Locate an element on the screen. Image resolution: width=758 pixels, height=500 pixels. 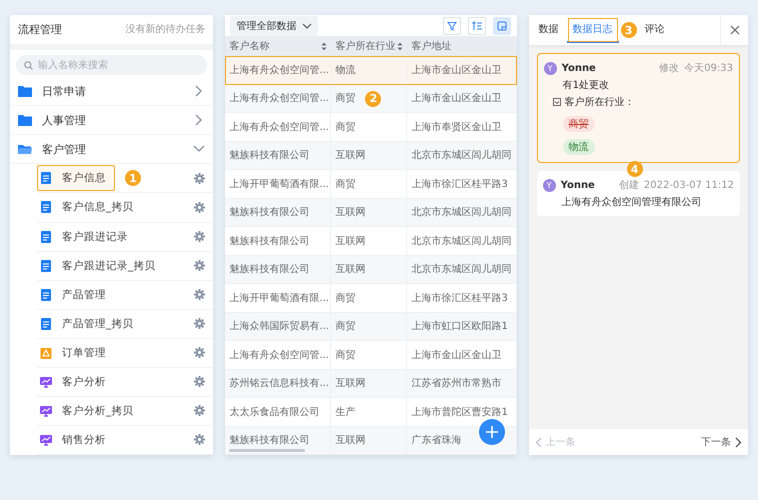
list-item: 客户跟进记录_拷贝 is located at coordinates (100, 265).